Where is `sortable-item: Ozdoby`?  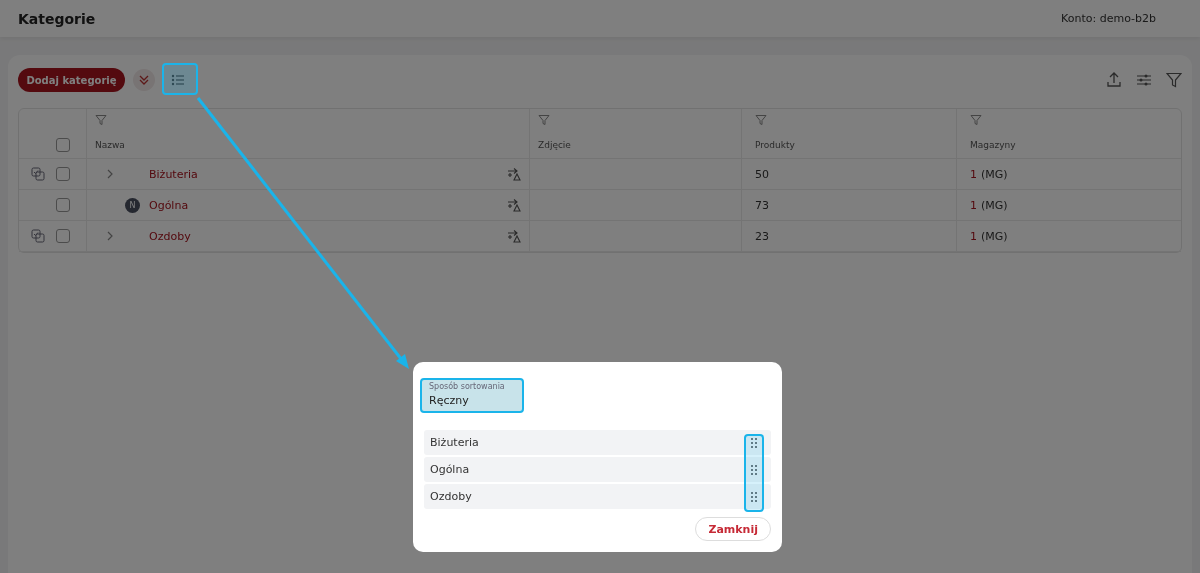
sortable-item: Ozdoby is located at coordinates (597, 496).